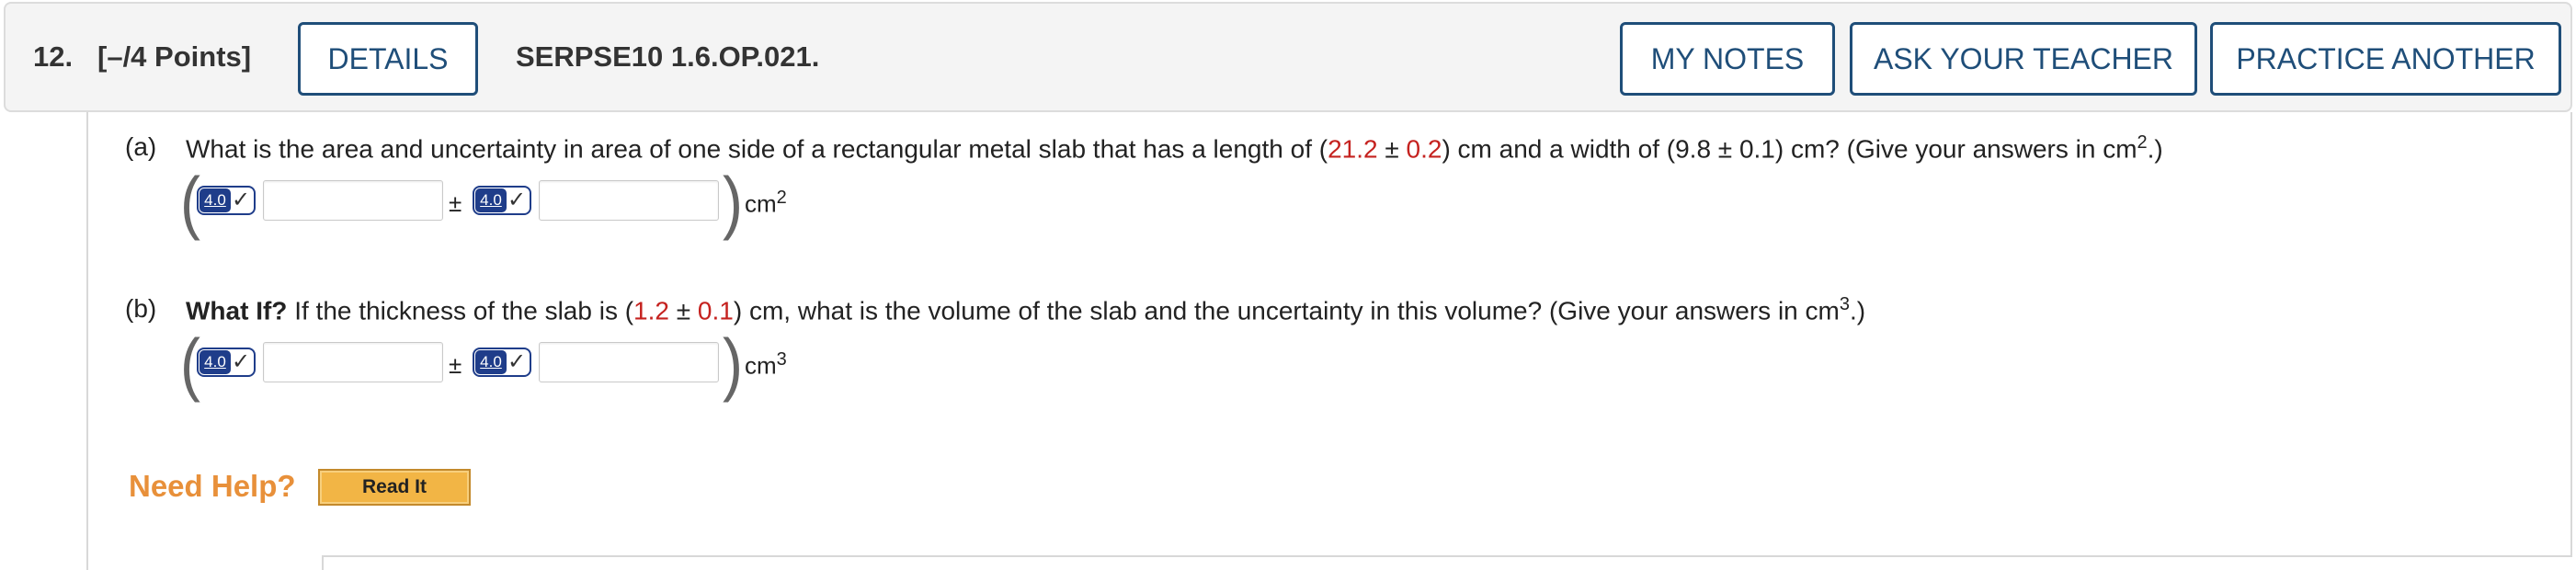 This screenshot has width=2576, height=570. I want to click on area-uncertainty-input, so click(629, 200).